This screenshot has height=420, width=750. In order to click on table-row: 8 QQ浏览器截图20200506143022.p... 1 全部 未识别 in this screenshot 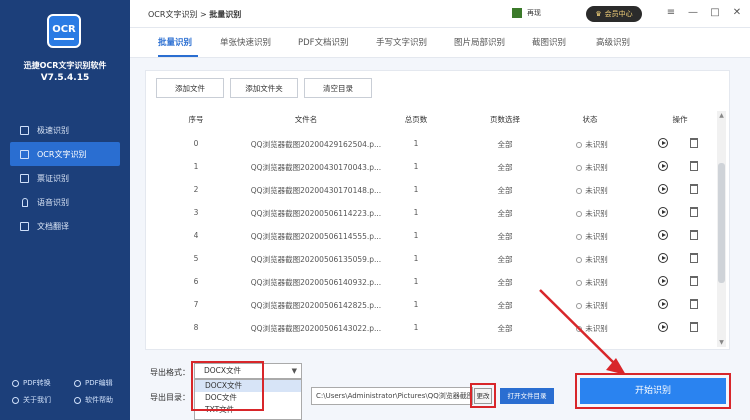, I will do `click(431, 329)`.